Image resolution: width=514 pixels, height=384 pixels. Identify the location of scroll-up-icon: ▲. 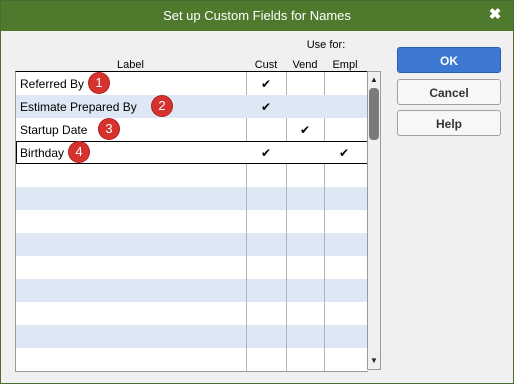
(374, 80).